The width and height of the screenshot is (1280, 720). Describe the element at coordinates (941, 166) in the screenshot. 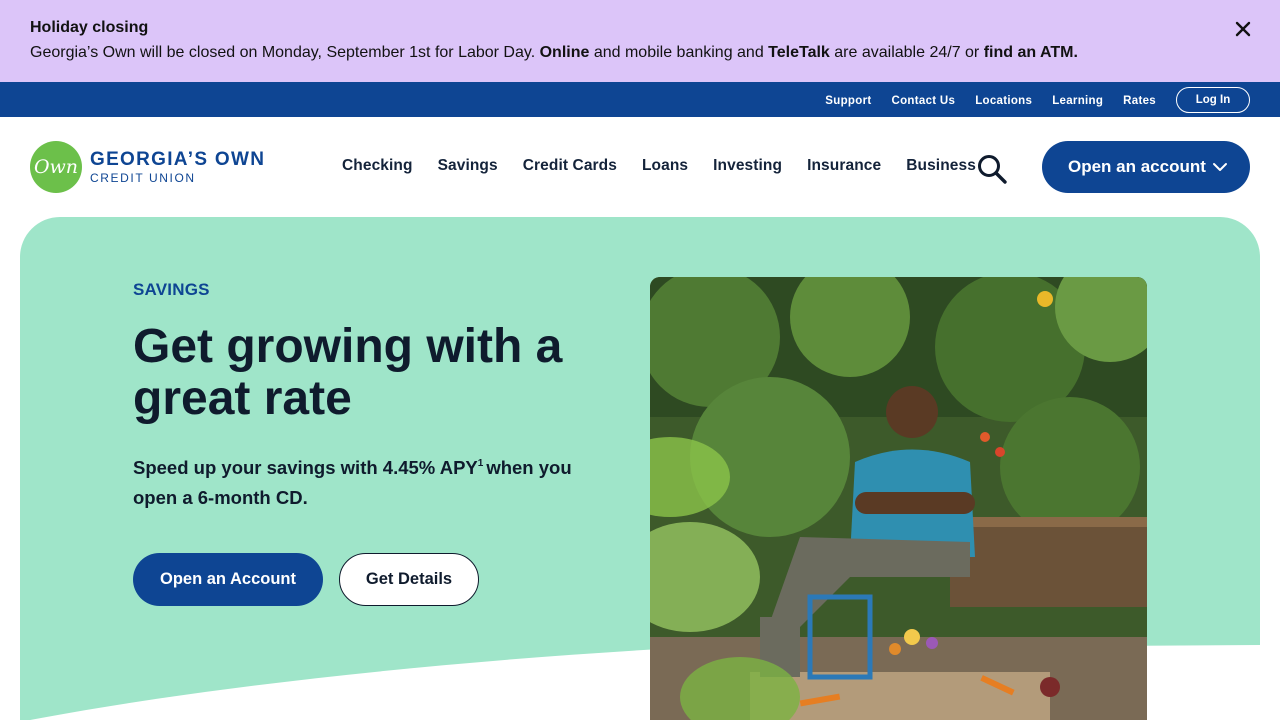

I see `nav-item-business: Business` at that location.